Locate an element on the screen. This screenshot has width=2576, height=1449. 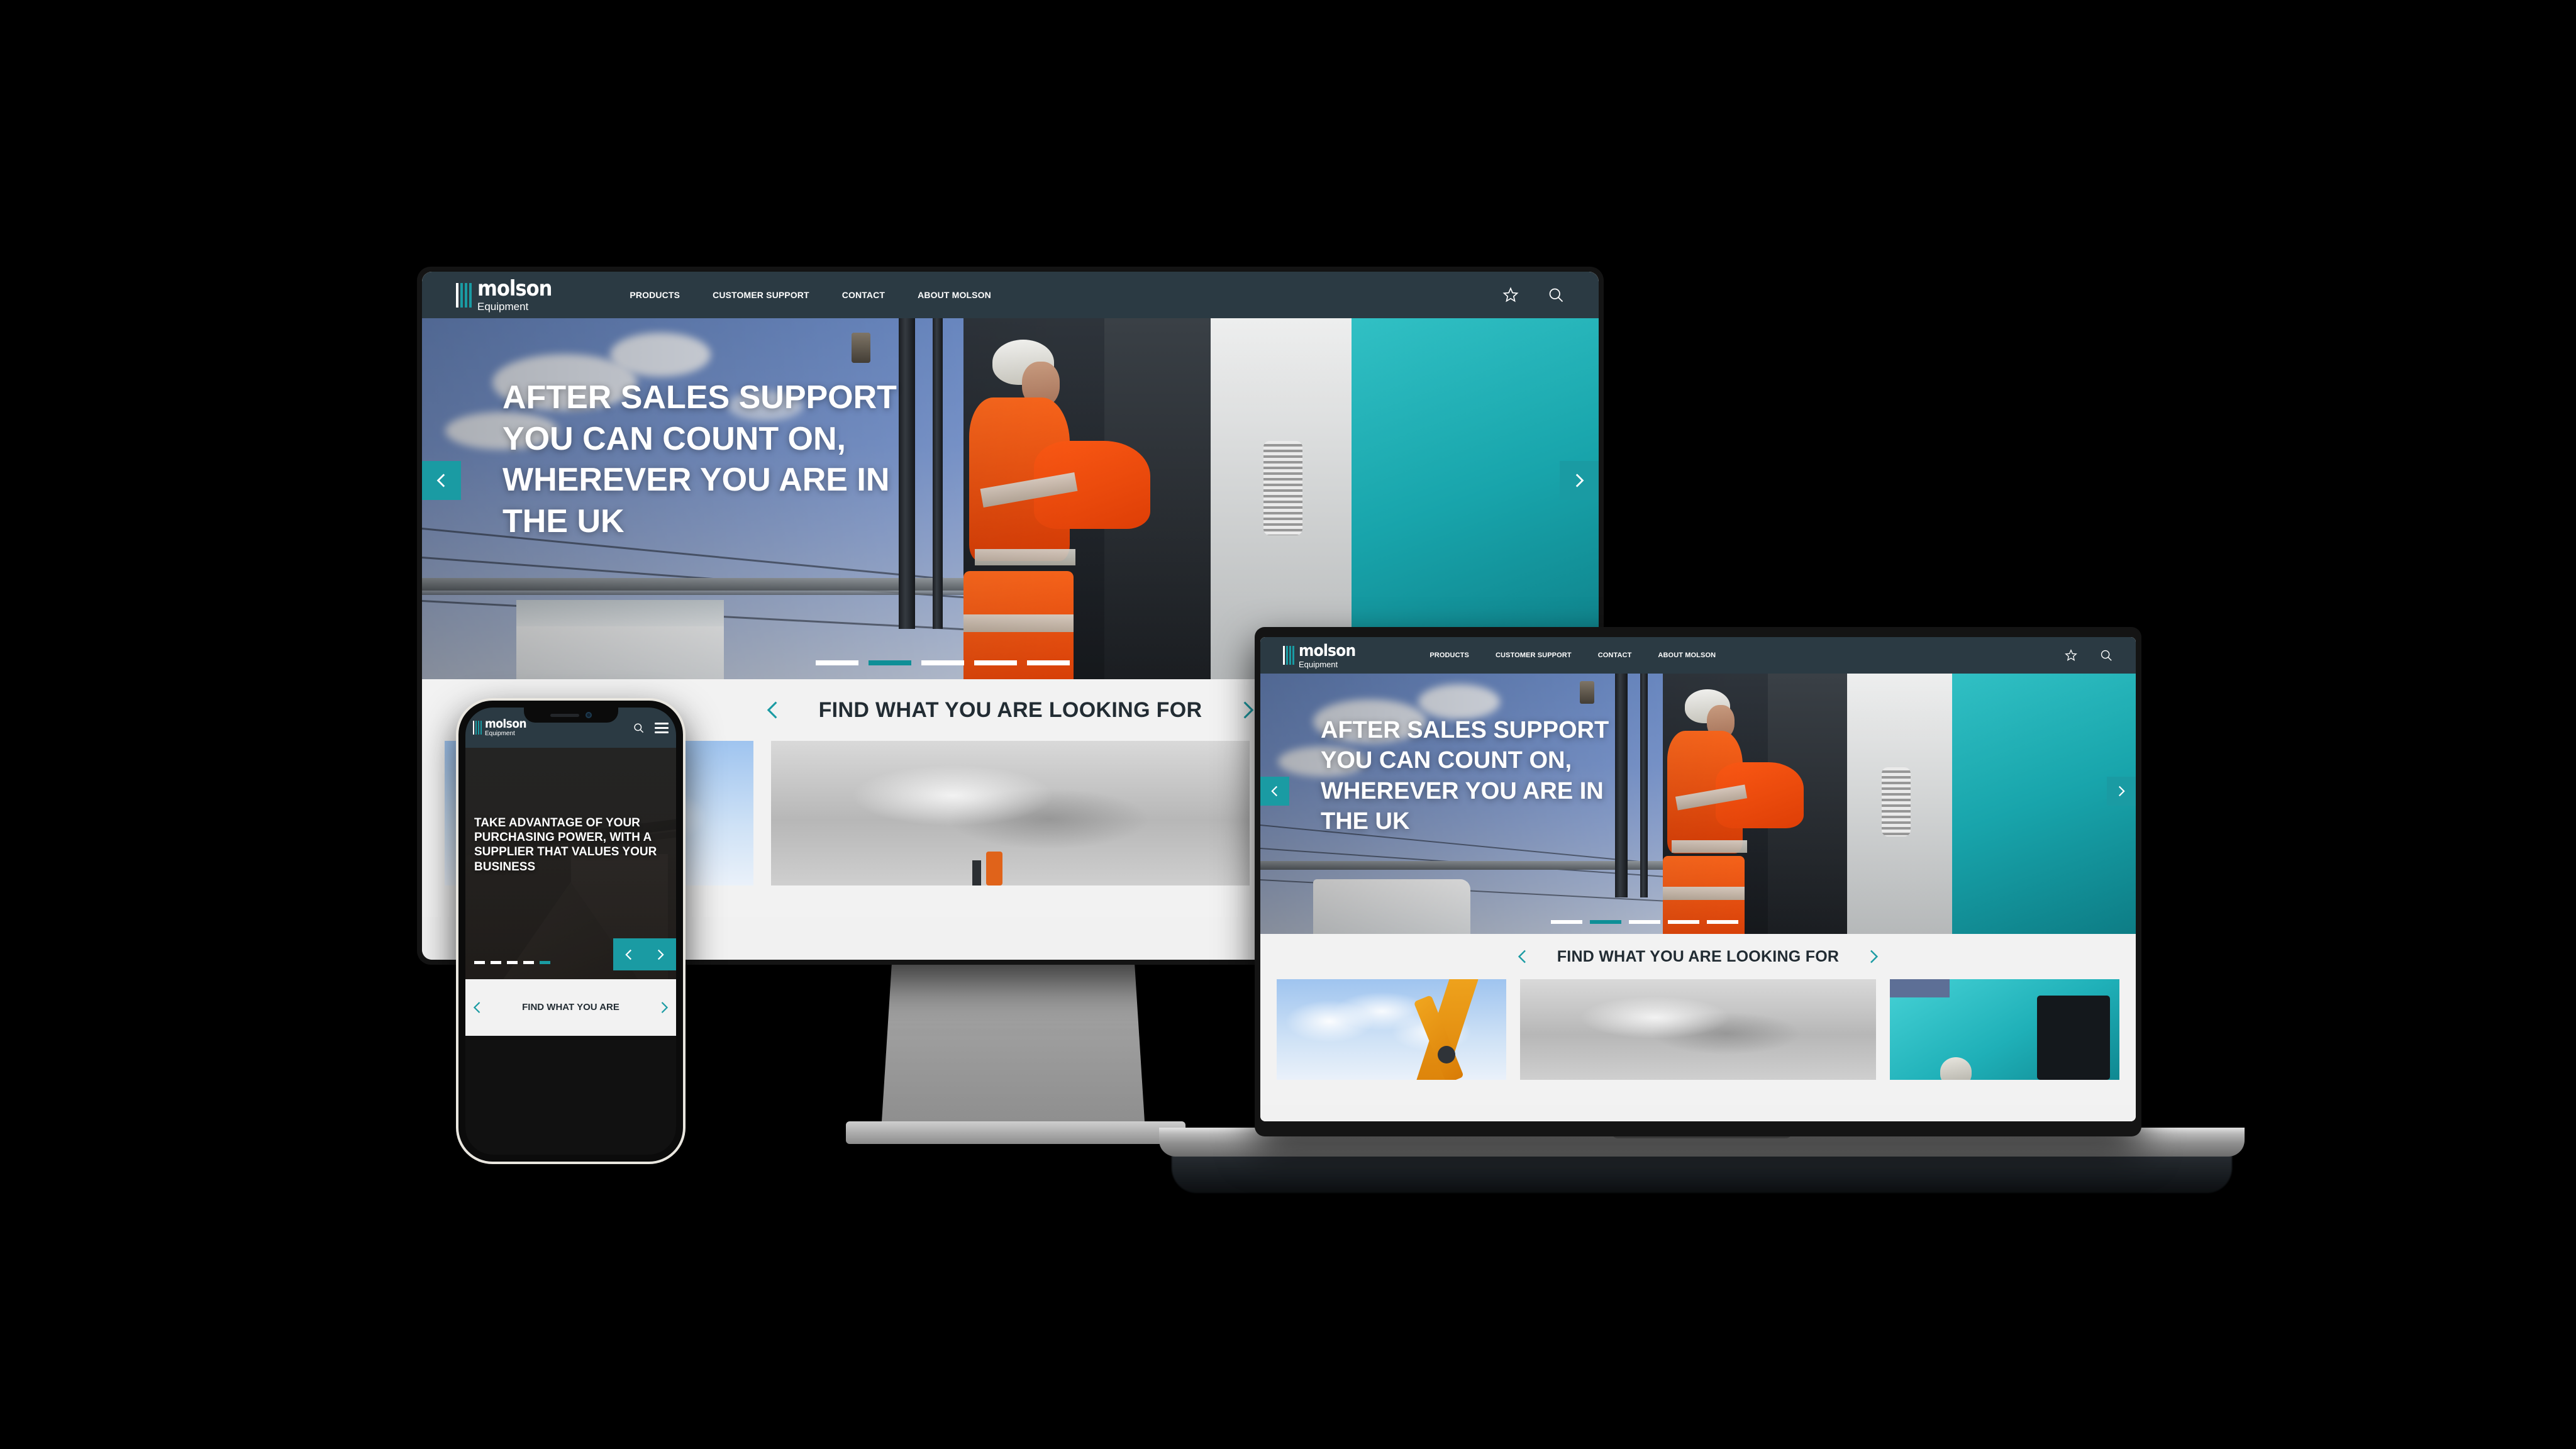
phone-notch is located at coordinates (570, 715).